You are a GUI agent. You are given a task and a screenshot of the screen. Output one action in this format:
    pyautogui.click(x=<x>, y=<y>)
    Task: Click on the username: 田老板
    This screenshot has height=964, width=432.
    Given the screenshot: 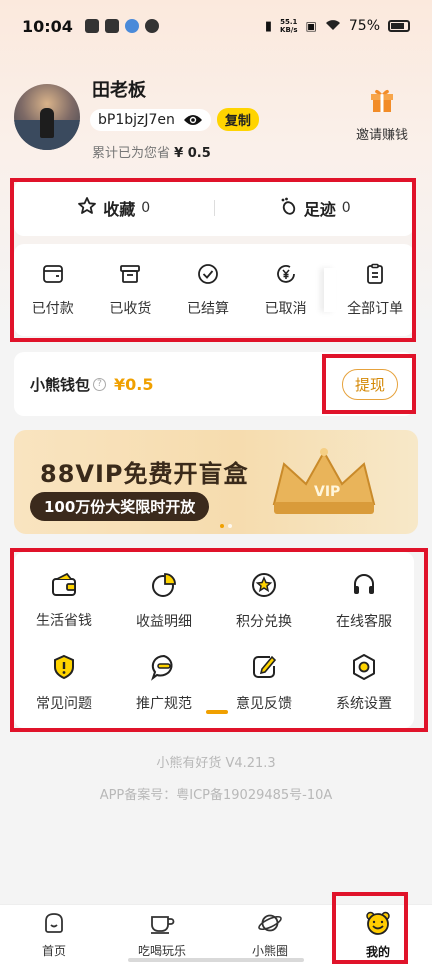 What is the action you would take?
    pyautogui.click(x=119, y=90)
    